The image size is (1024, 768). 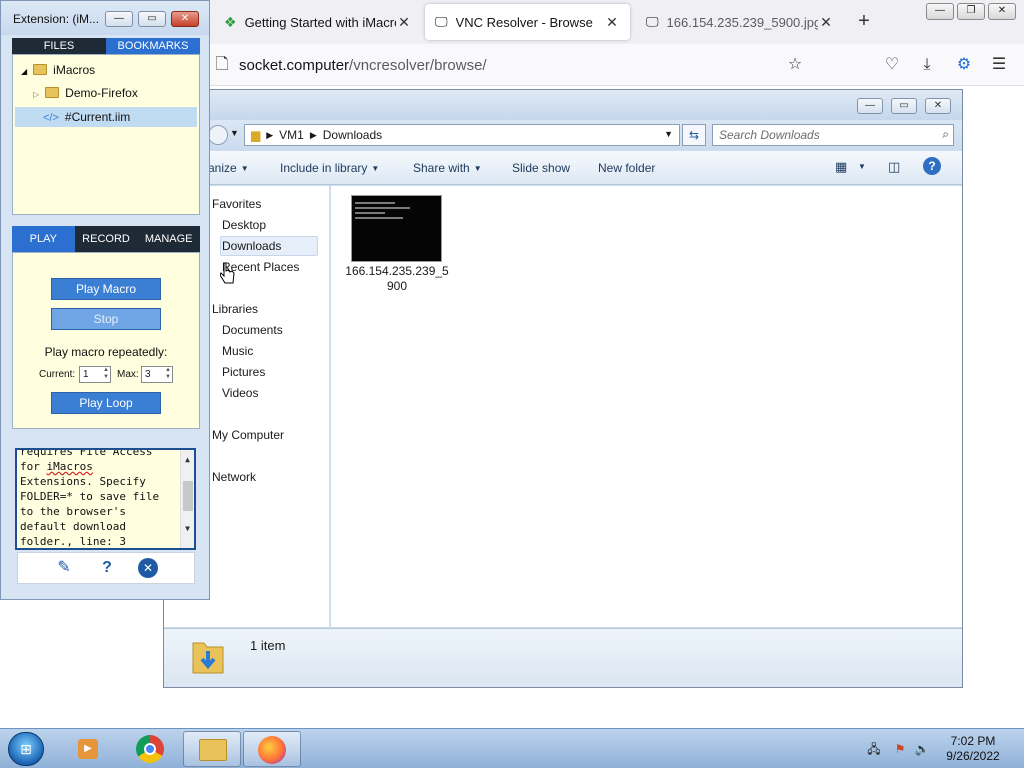 What do you see at coordinates (894, 167) in the screenshot?
I see `preview-pane-icon: ◫` at bounding box center [894, 167].